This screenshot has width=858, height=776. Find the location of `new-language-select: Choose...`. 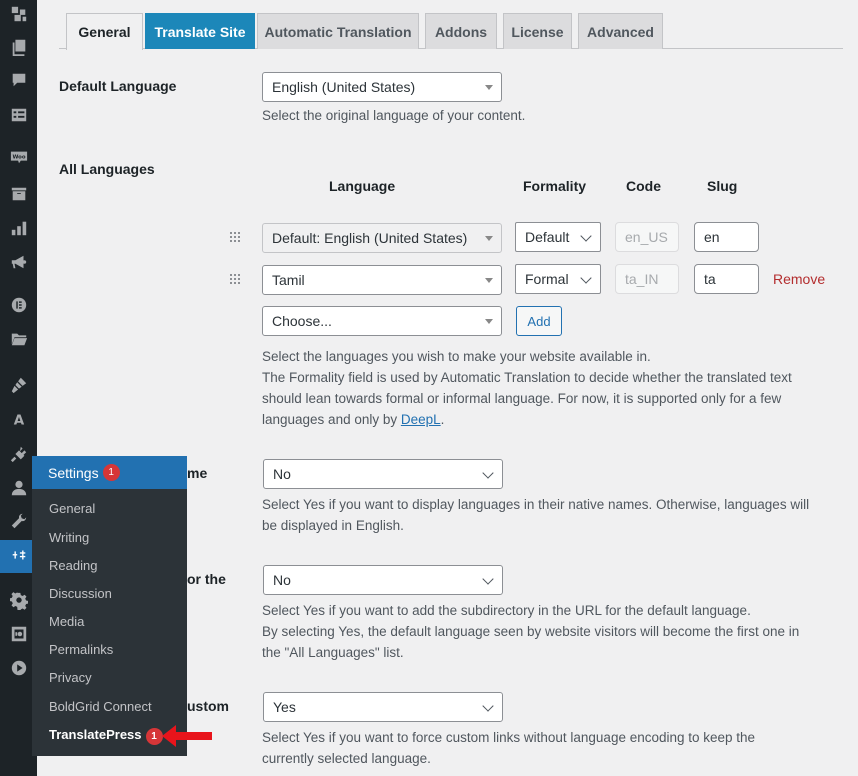

new-language-select: Choose... is located at coordinates (382, 321).